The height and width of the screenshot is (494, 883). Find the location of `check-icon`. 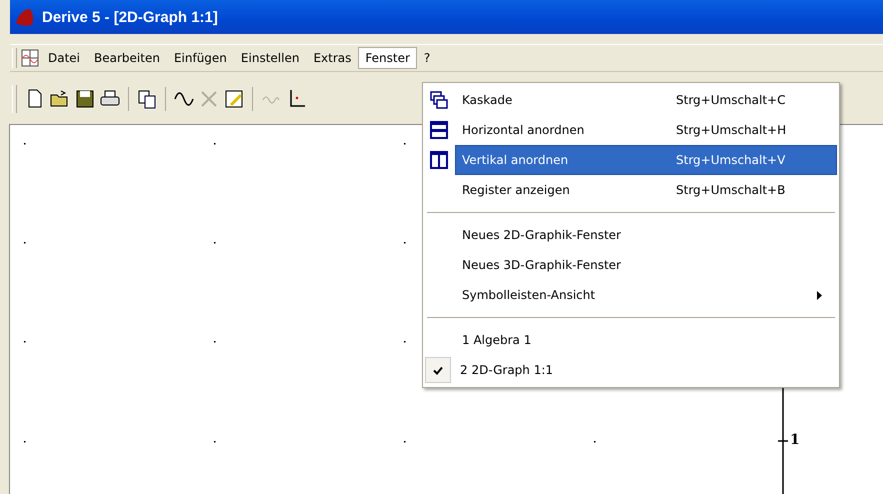

check-icon is located at coordinates (438, 370).